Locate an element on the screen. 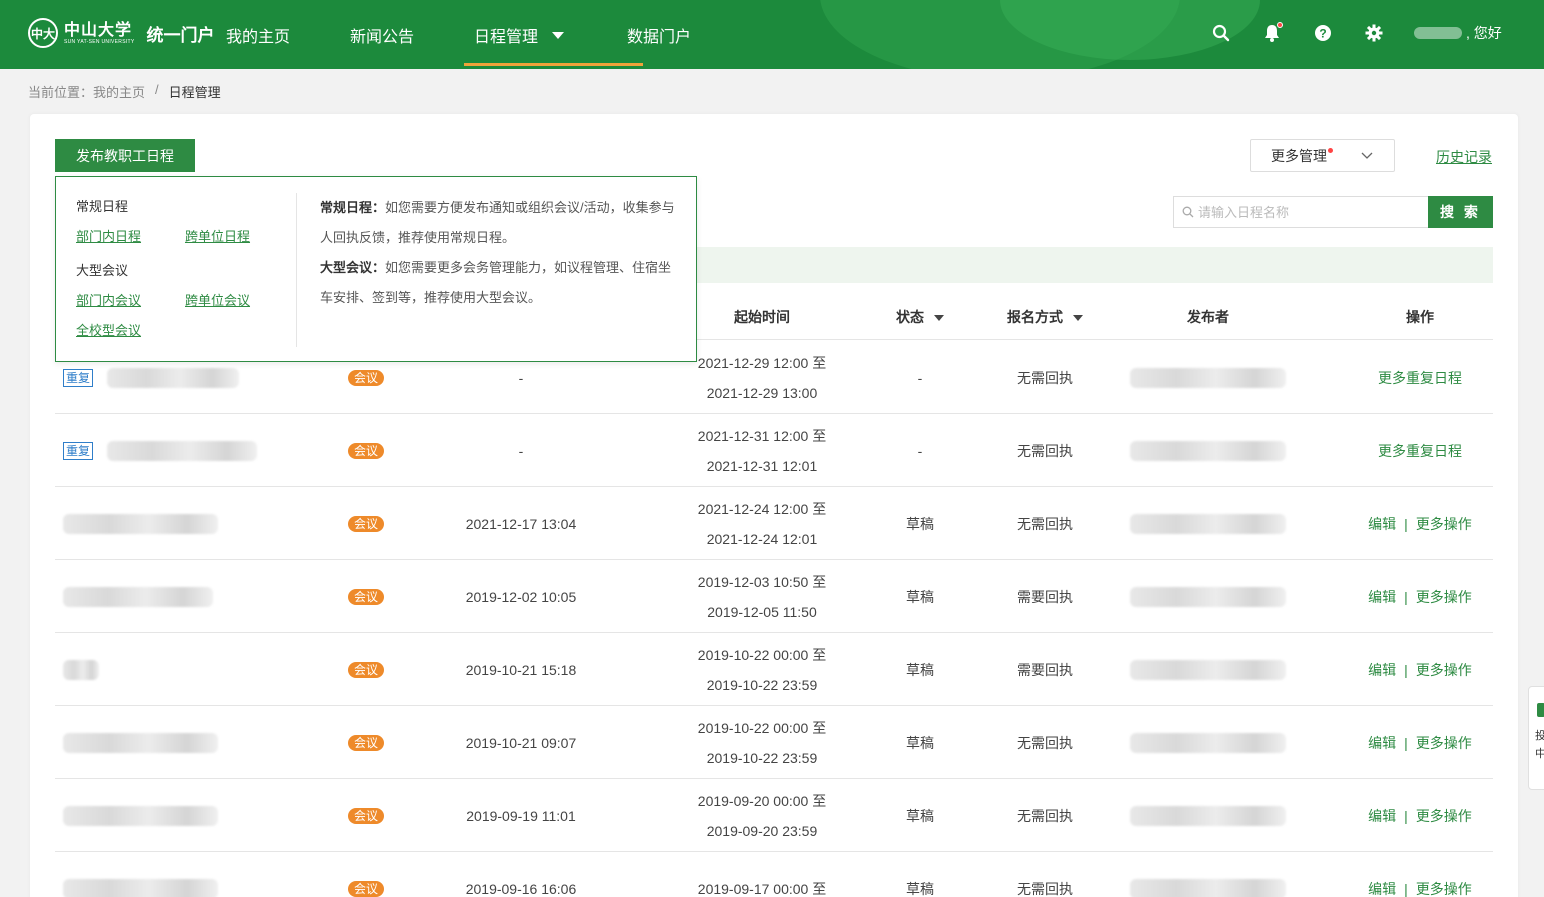 This screenshot has width=1544, height=897. side-float-widget: 投 中 is located at coordinates (1536, 738).